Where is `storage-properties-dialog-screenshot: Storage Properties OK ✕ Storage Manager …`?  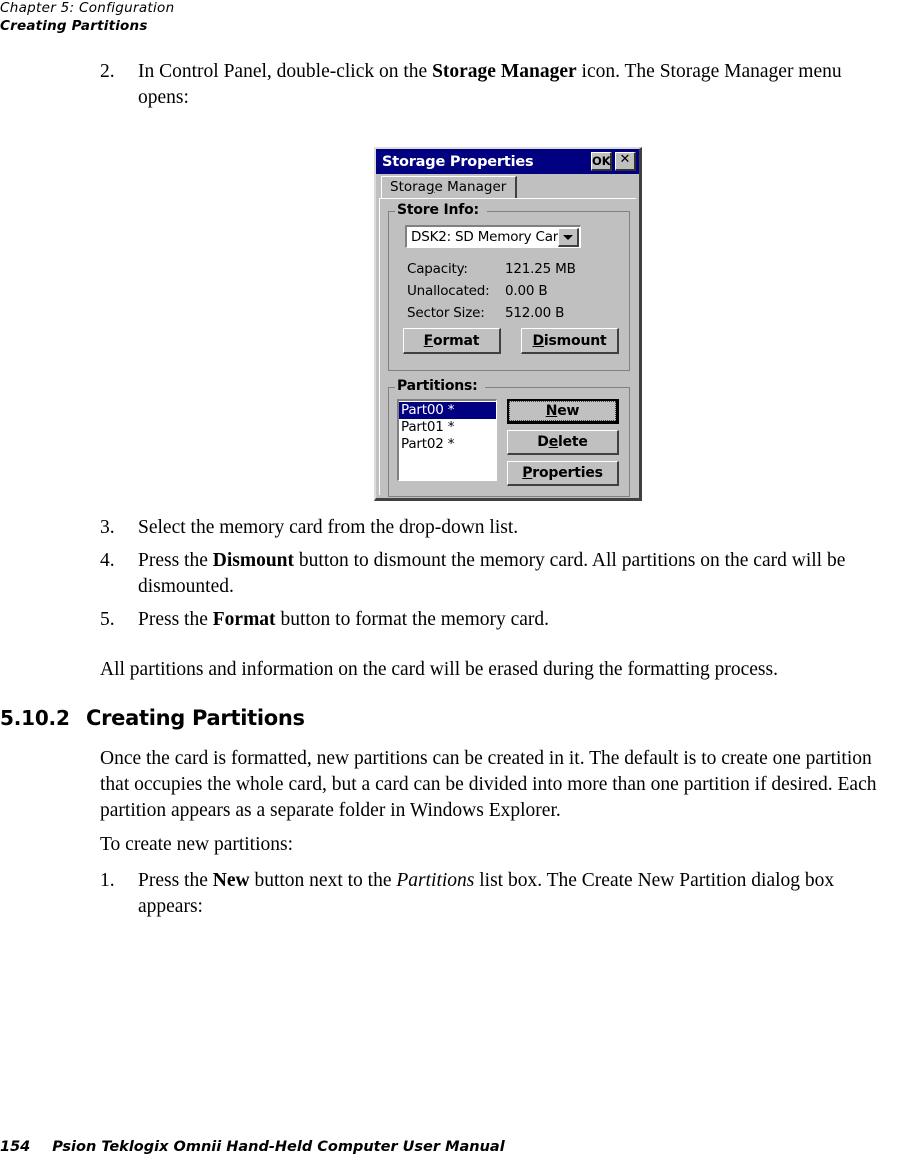 storage-properties-dialog-screenshot: Storage Properties OK ✕ Storage Manager … is located at coordinates (508, 324).